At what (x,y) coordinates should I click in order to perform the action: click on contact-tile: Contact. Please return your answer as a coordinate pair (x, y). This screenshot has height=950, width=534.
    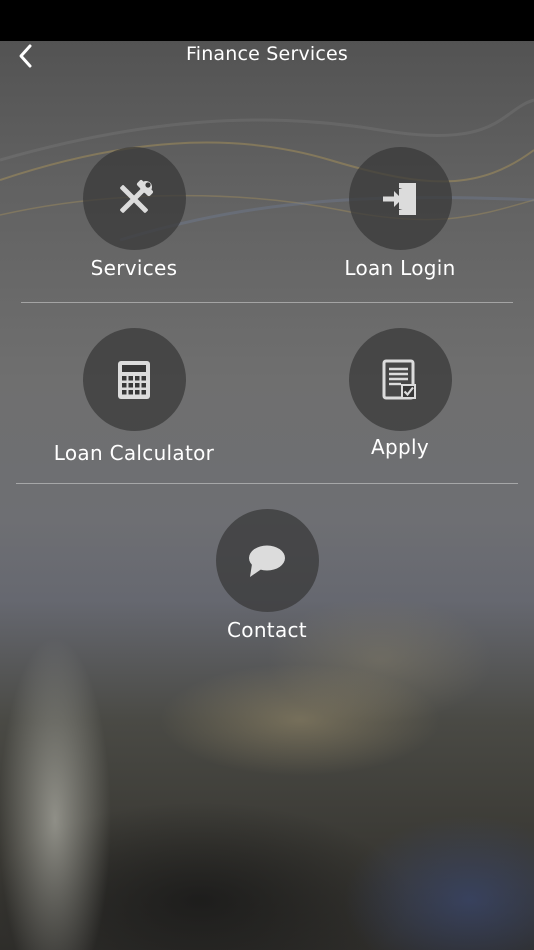
    Looking at the image, I should click on (267, 575).